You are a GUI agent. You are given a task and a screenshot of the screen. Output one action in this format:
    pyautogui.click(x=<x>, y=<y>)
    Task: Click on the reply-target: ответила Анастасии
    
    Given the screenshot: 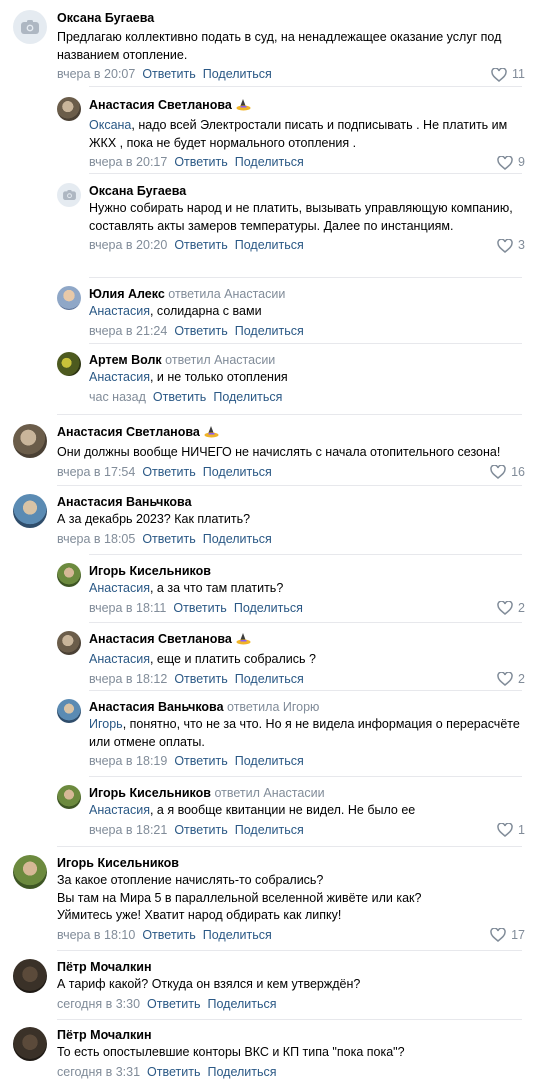 What is the action you would take?
    pyautogui.click(x=226, y=294)
    